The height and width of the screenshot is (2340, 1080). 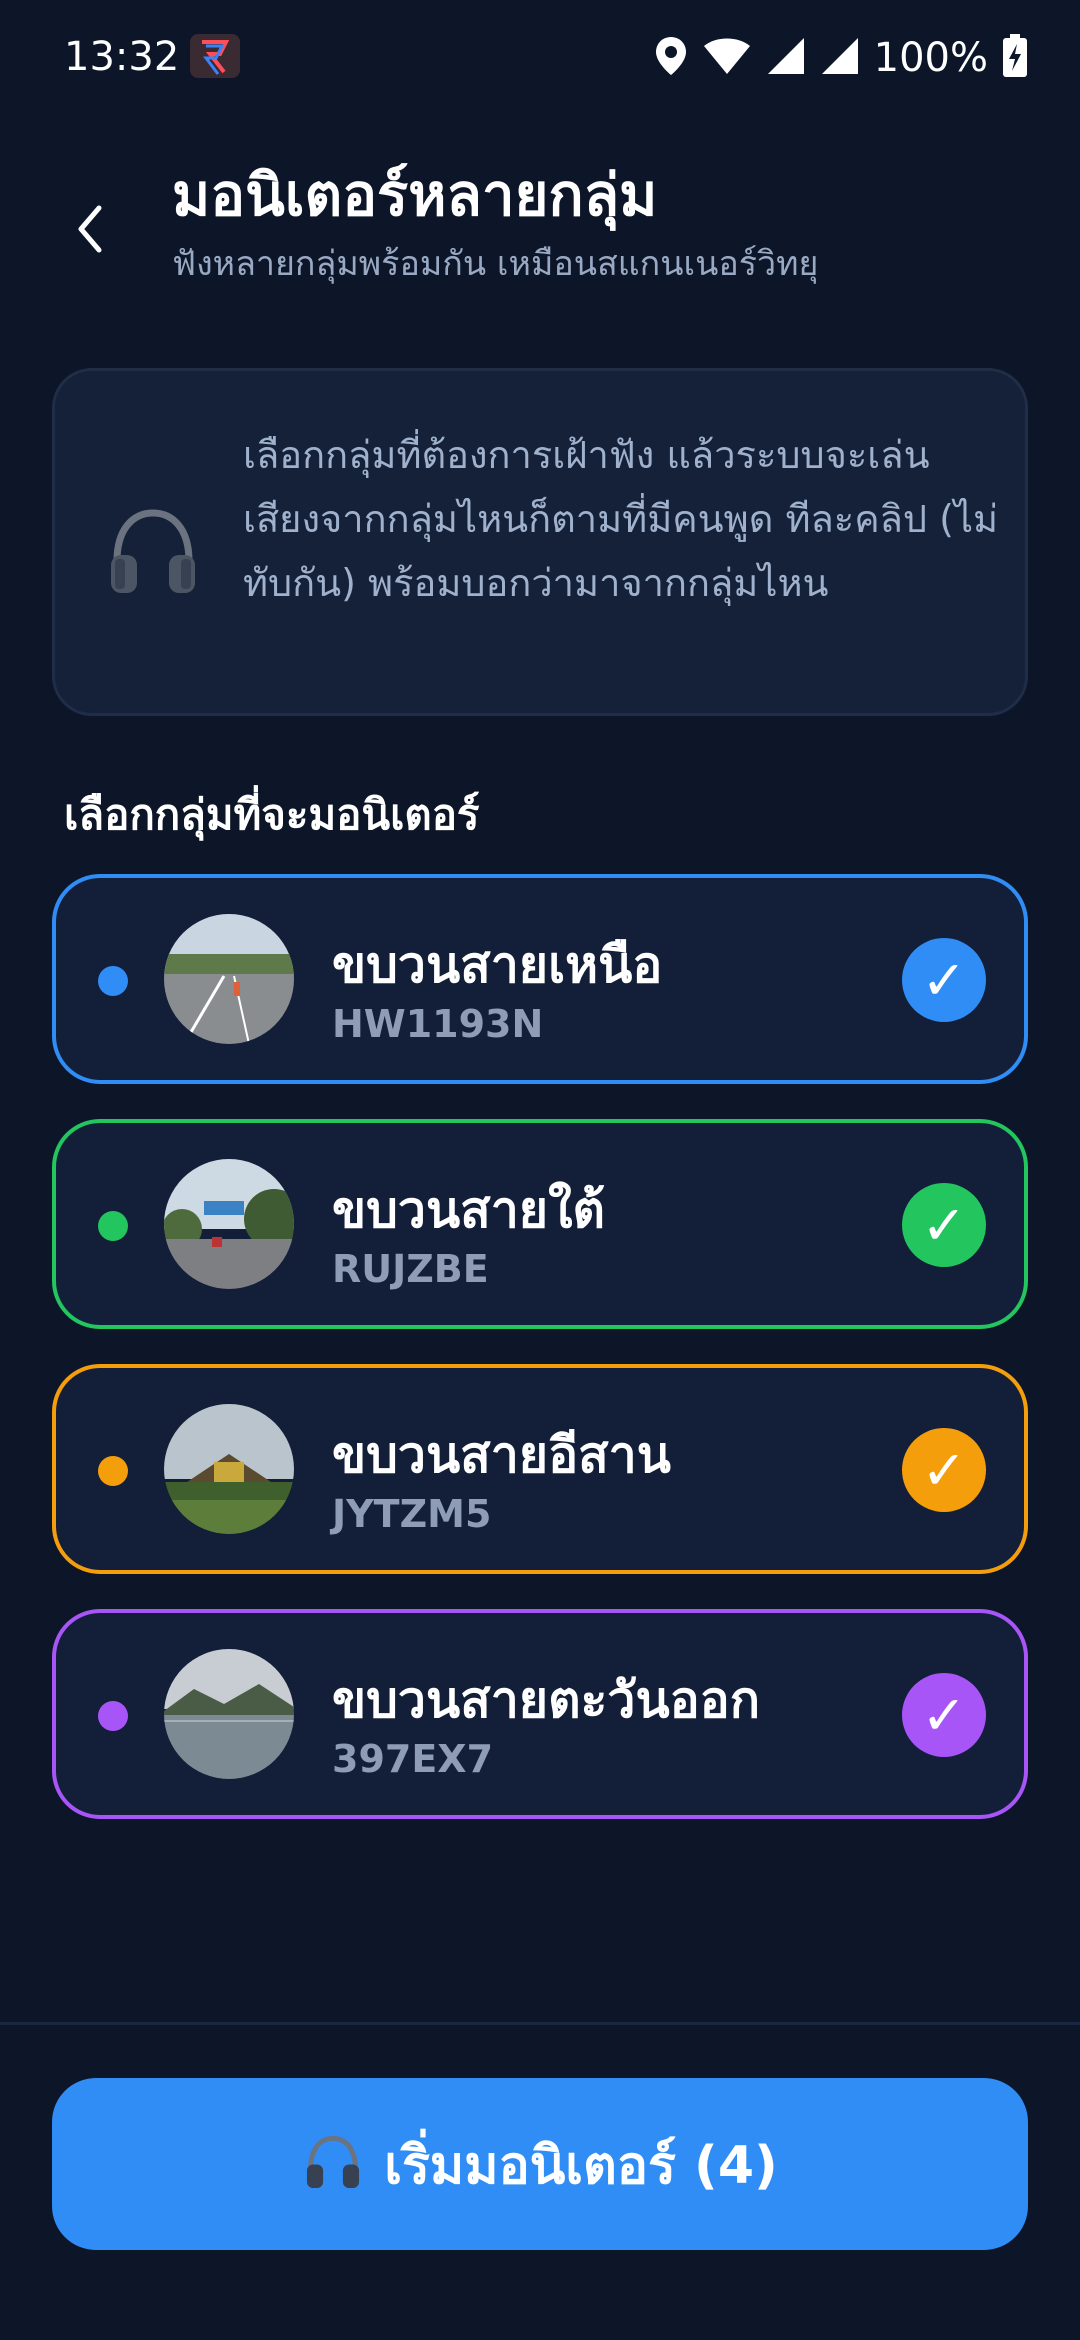 What do you see at coordinates (930, 58) in the screenshot?
I see `battery-percent: 100%` at bounding box center [930, 58].